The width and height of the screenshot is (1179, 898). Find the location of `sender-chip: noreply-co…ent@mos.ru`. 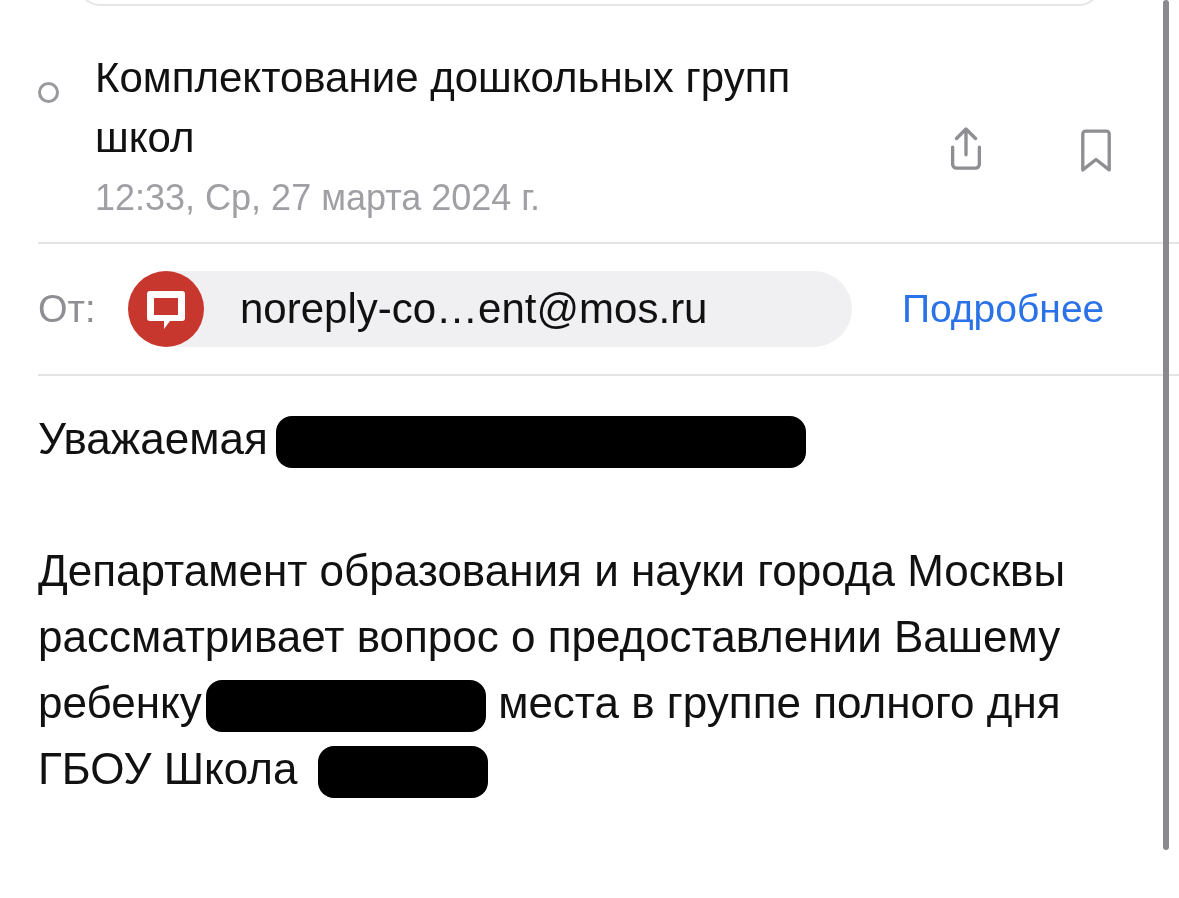

sender-chip: noreply-co…ent@mos.ru is located at coordinates (490, 309).